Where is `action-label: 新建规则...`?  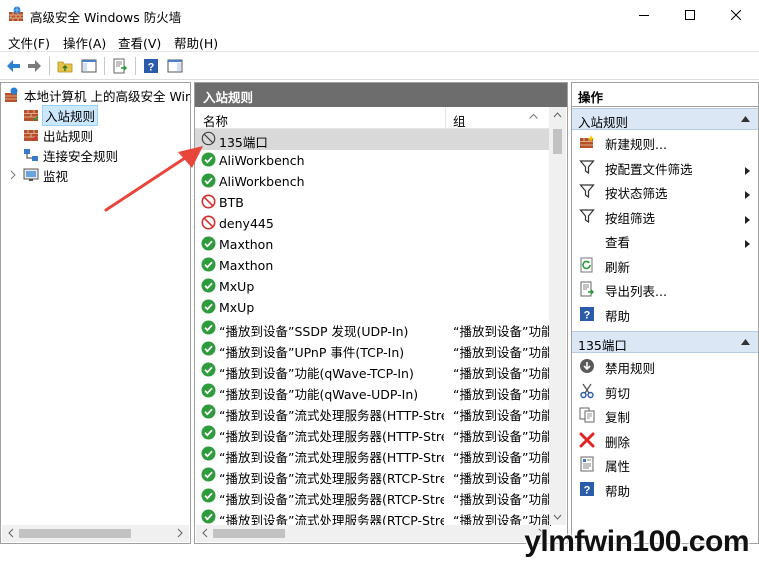 action-label: 新建规则... is located at coordinates (636, 144).